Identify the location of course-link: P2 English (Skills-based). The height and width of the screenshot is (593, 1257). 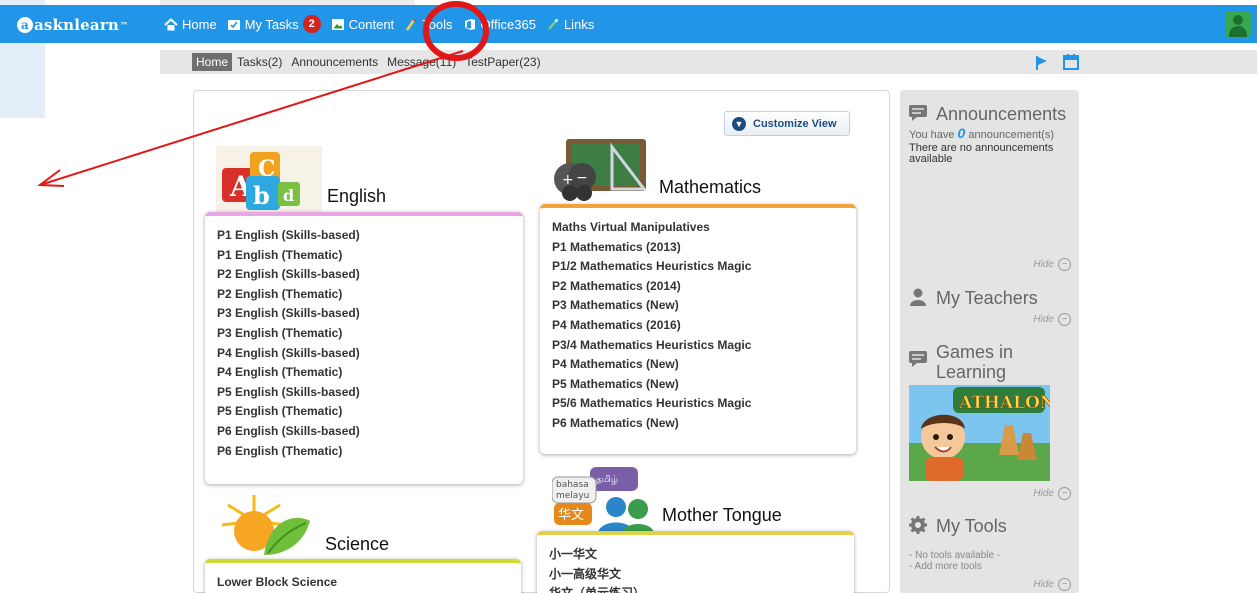
(364, 275).